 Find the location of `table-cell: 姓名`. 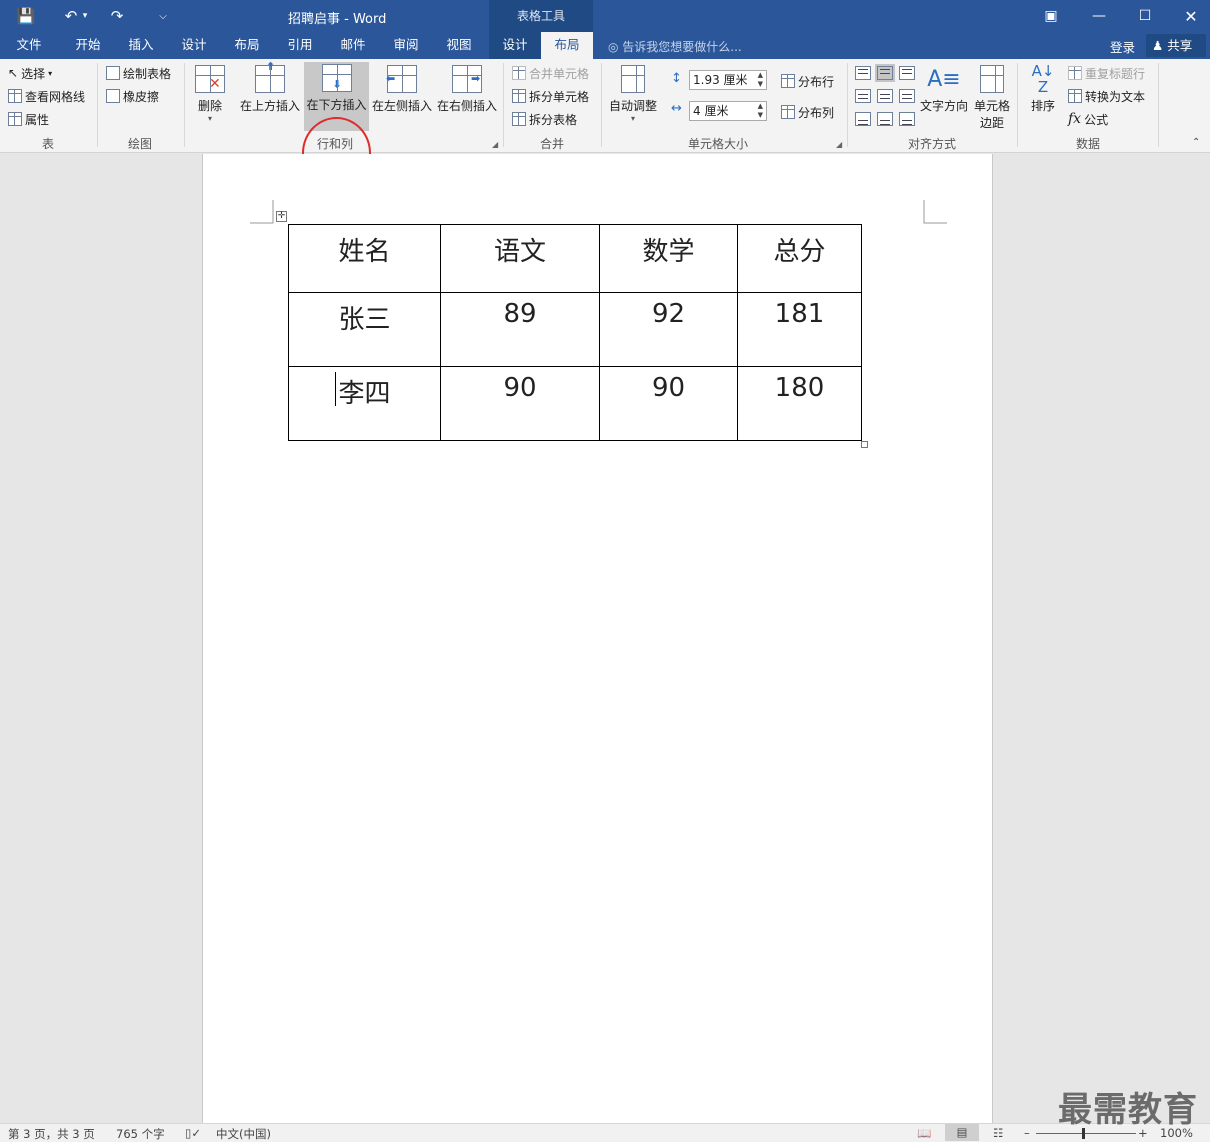

table-cell: 姓名 is located at coordinates (364, 258).